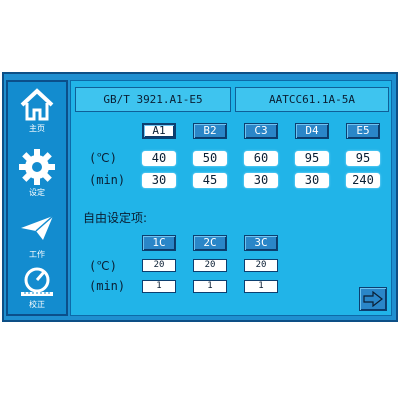  Describe the element at coordinates (261, 180) in the screenshot. I see `time-value-c3: 30` at that location.